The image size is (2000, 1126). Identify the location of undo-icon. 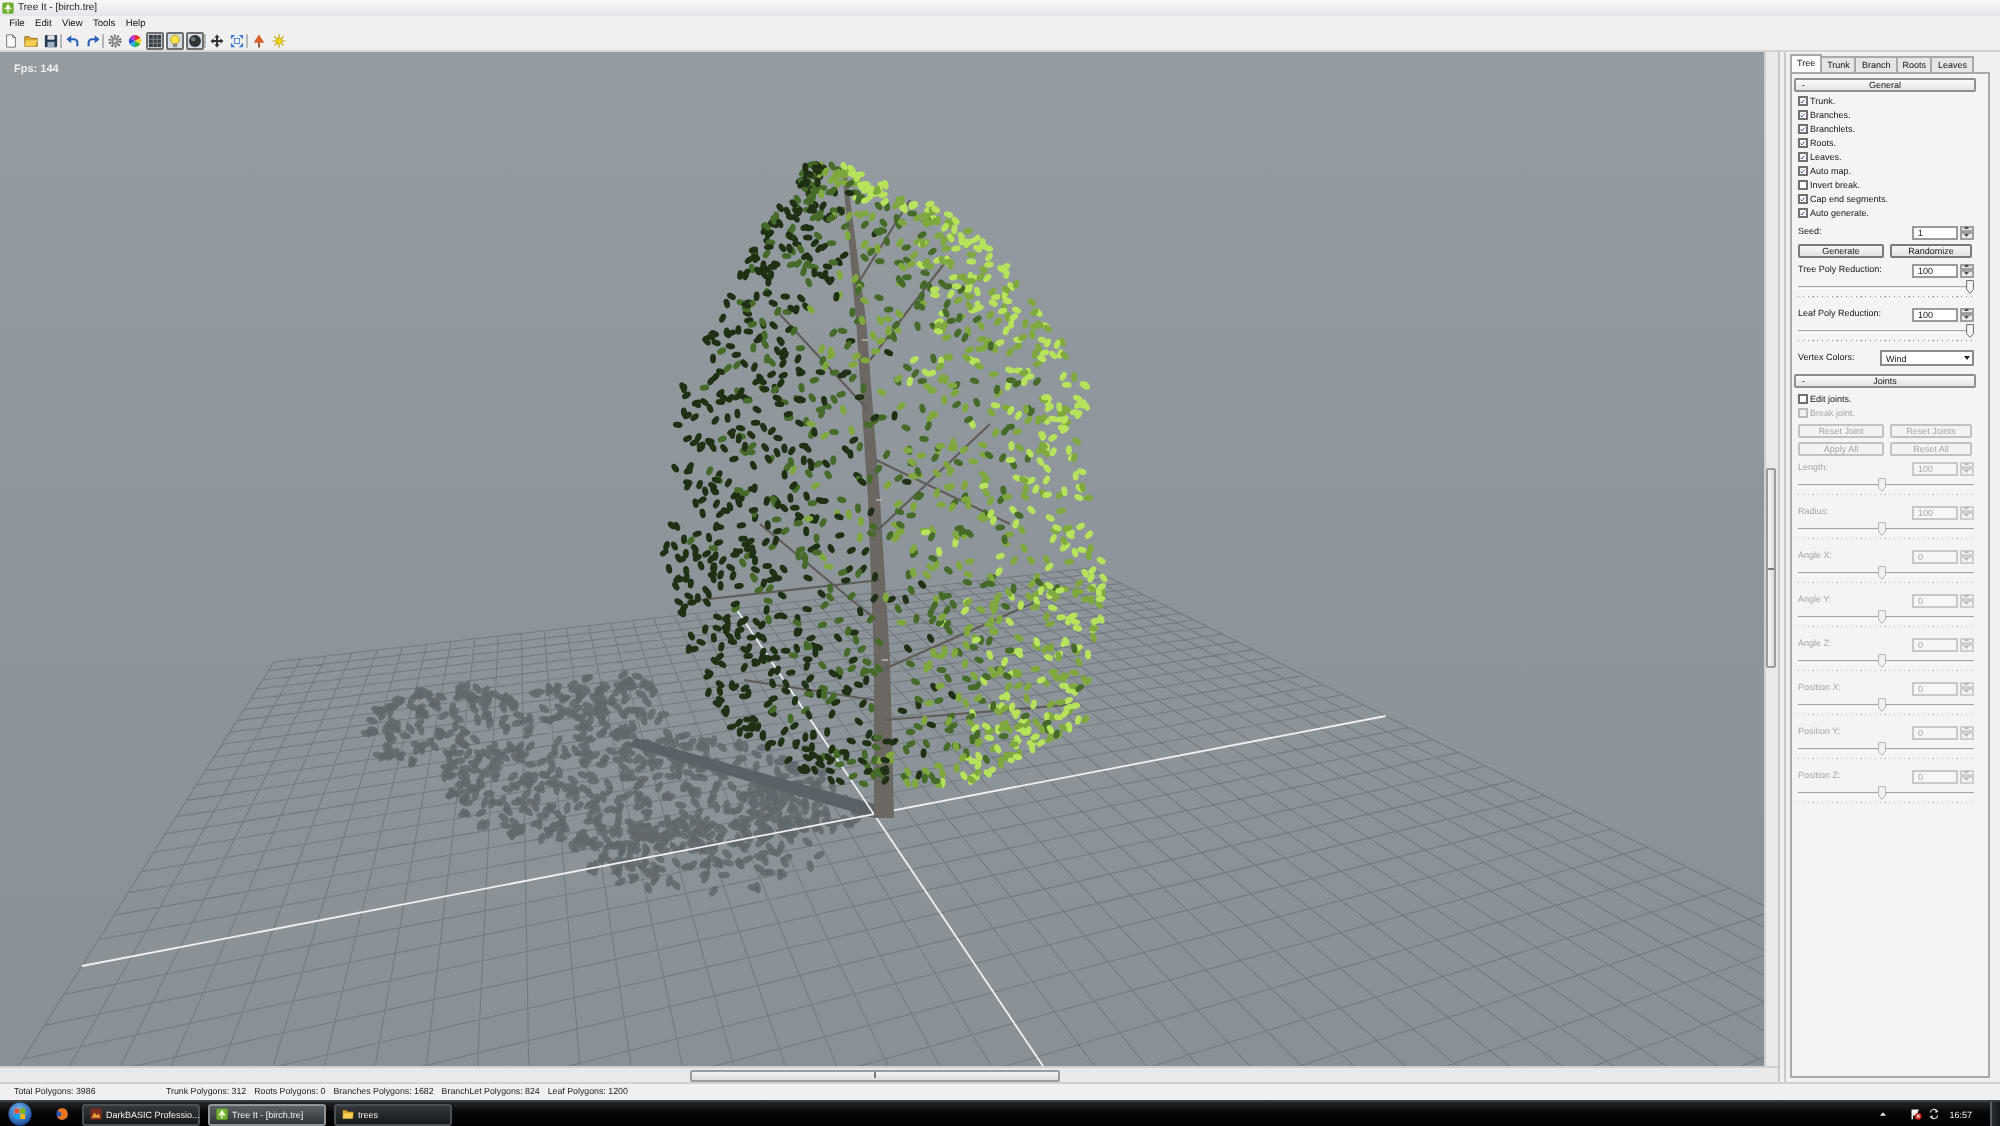
(72, 41).